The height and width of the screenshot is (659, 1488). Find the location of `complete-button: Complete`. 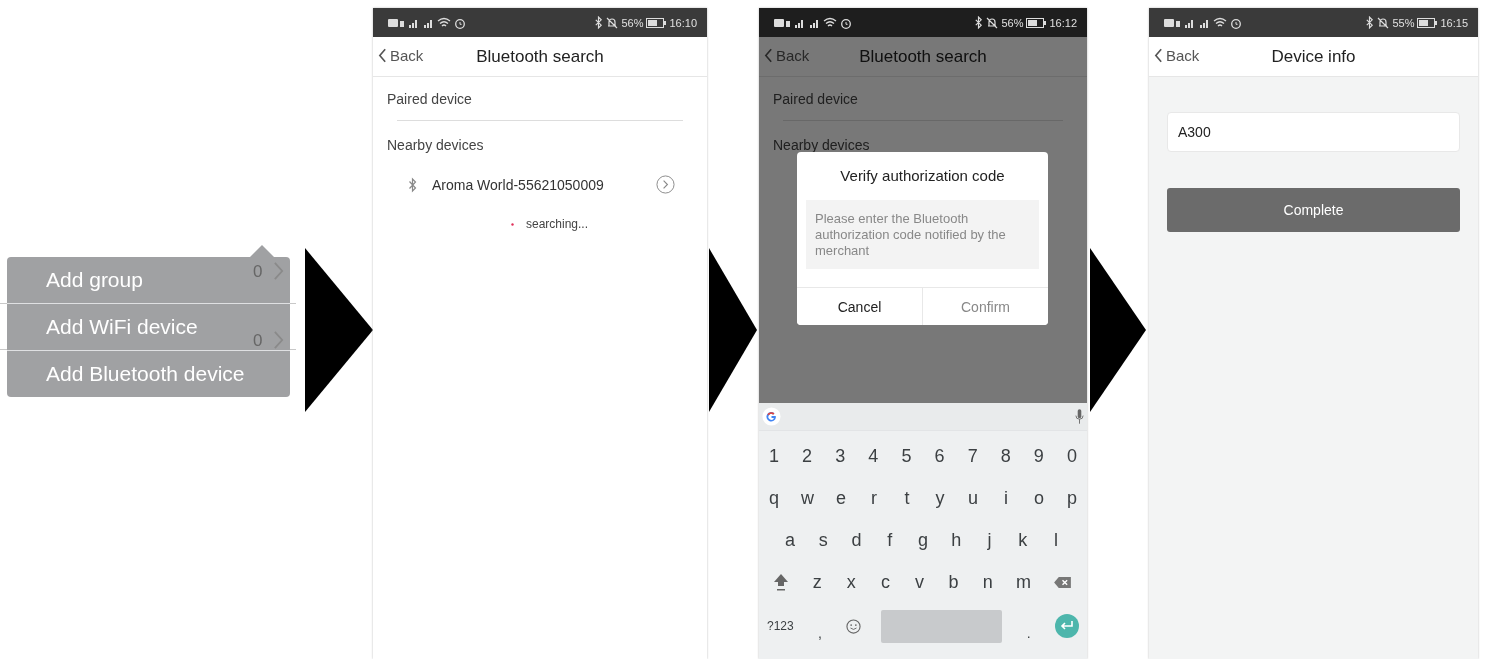

complete-button: Complete is located at coordinates (1313, 210).